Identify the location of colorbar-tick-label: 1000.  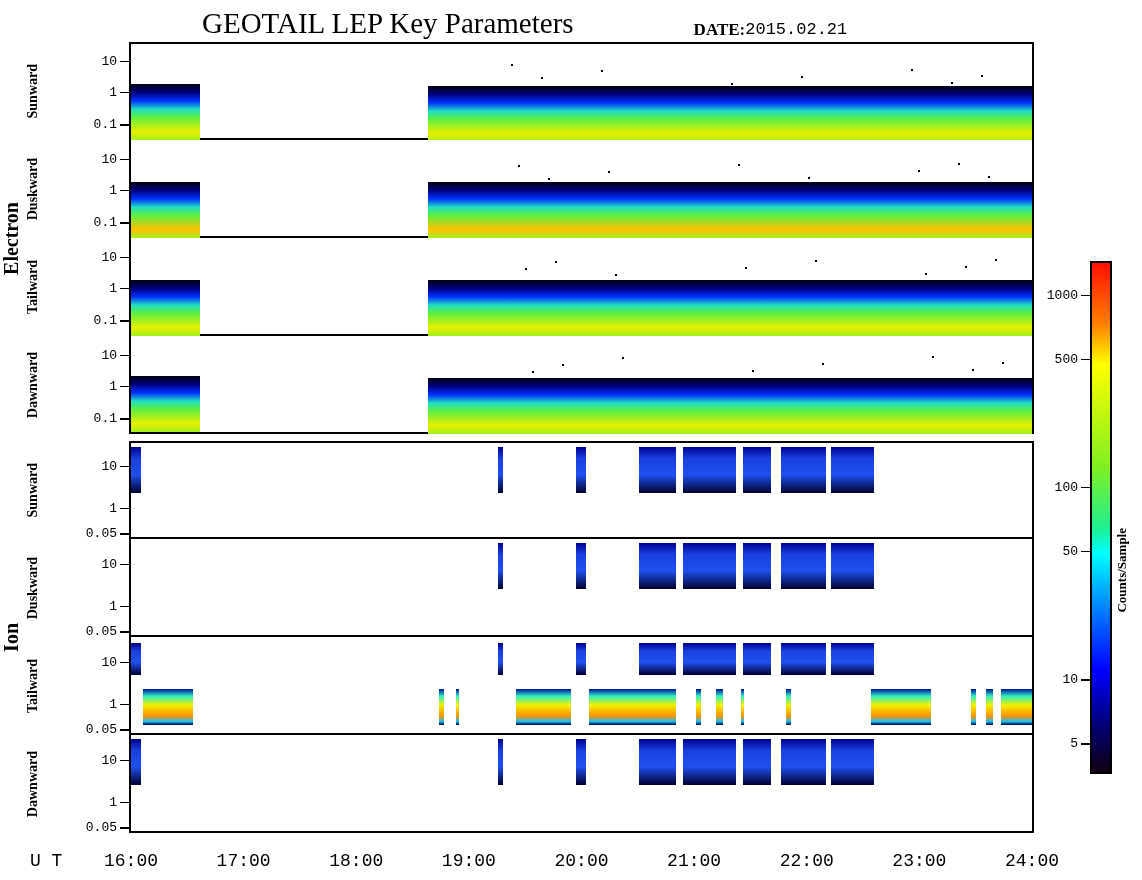
(1062, 295).